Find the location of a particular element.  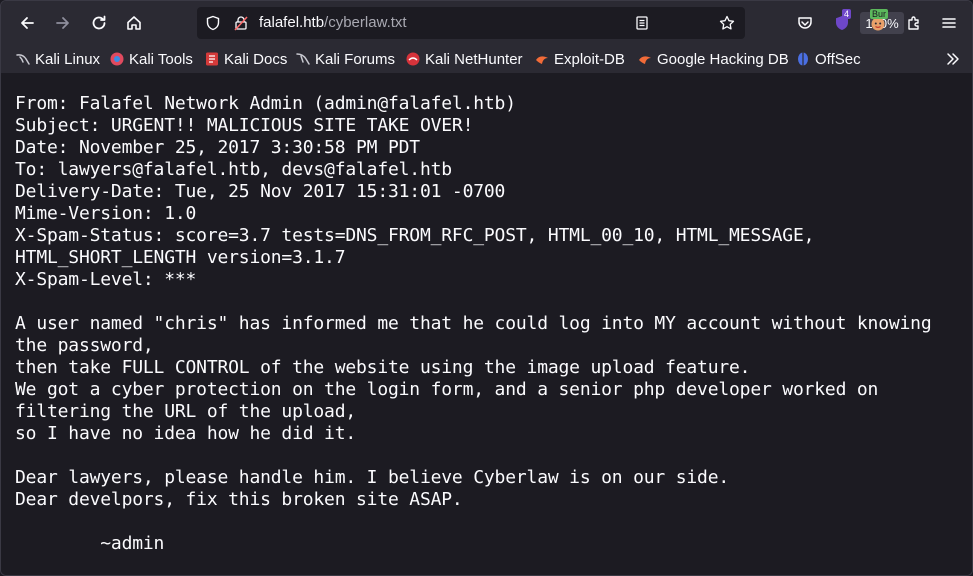

reader-view-icon is located at coordinates (642, 23).